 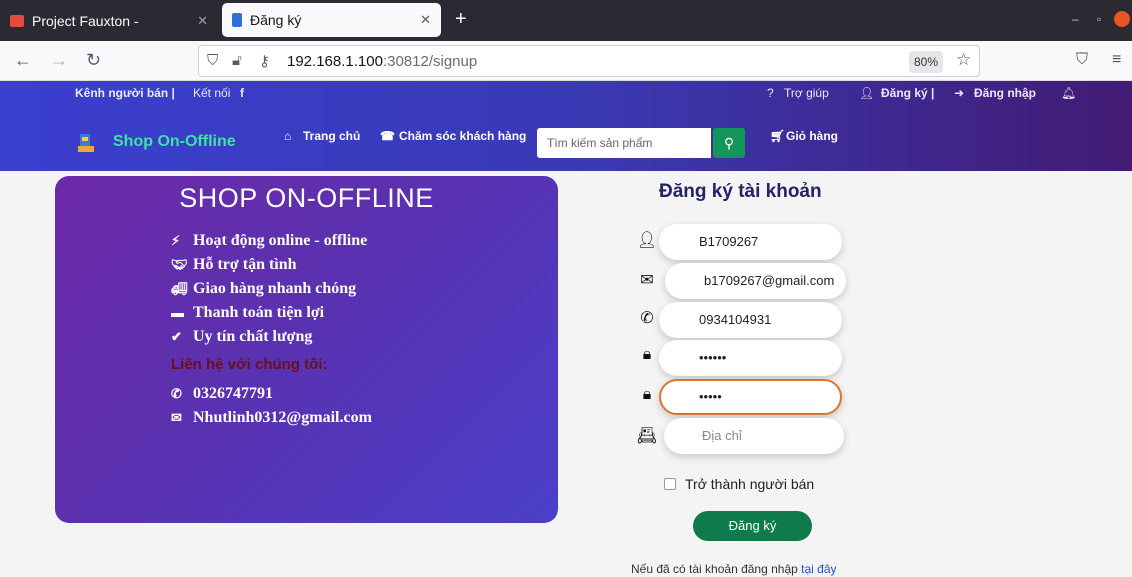 What do you see at coordinates (754, 436) in the screenshot?
I see `address-field: Địa chỉ` at bounding box center [754, 436].